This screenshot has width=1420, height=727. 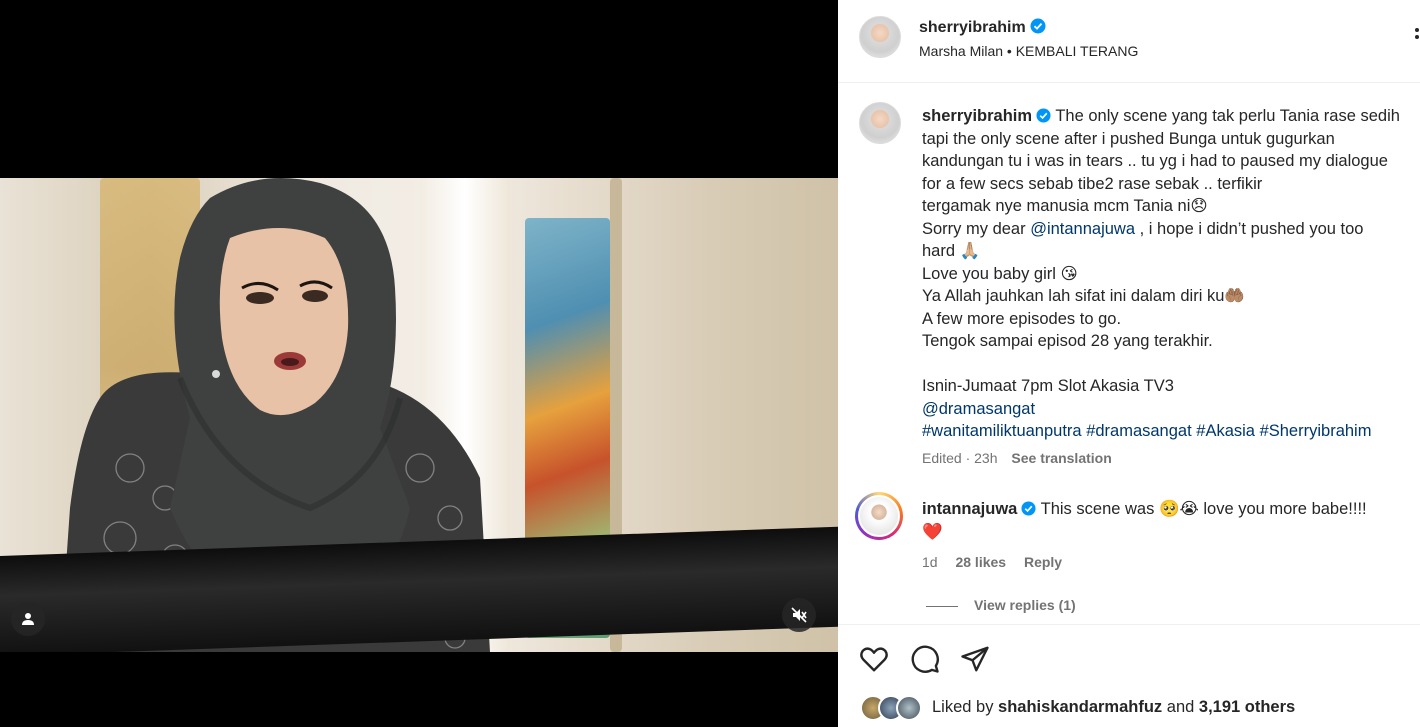 I want to click on replies-dash, so click(x=942, y=606).